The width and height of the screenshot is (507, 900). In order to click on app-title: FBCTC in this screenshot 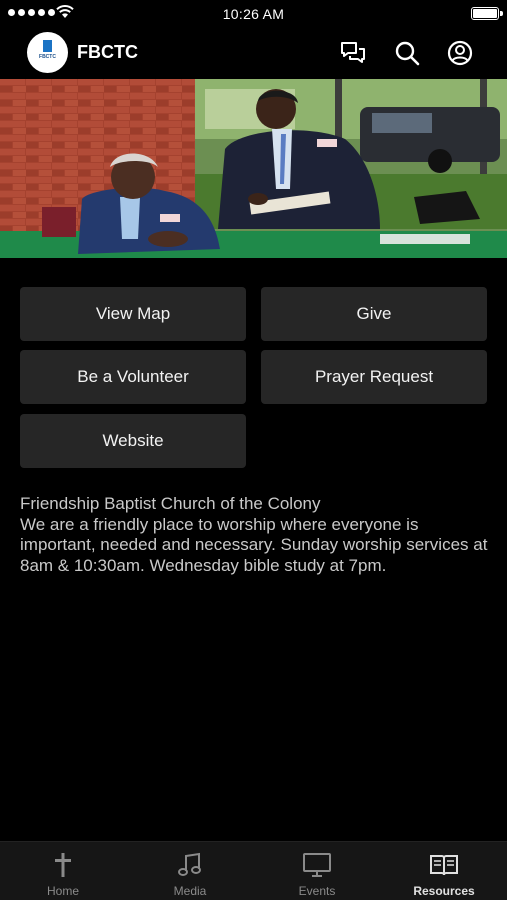, I will do `click(107, 52)`.